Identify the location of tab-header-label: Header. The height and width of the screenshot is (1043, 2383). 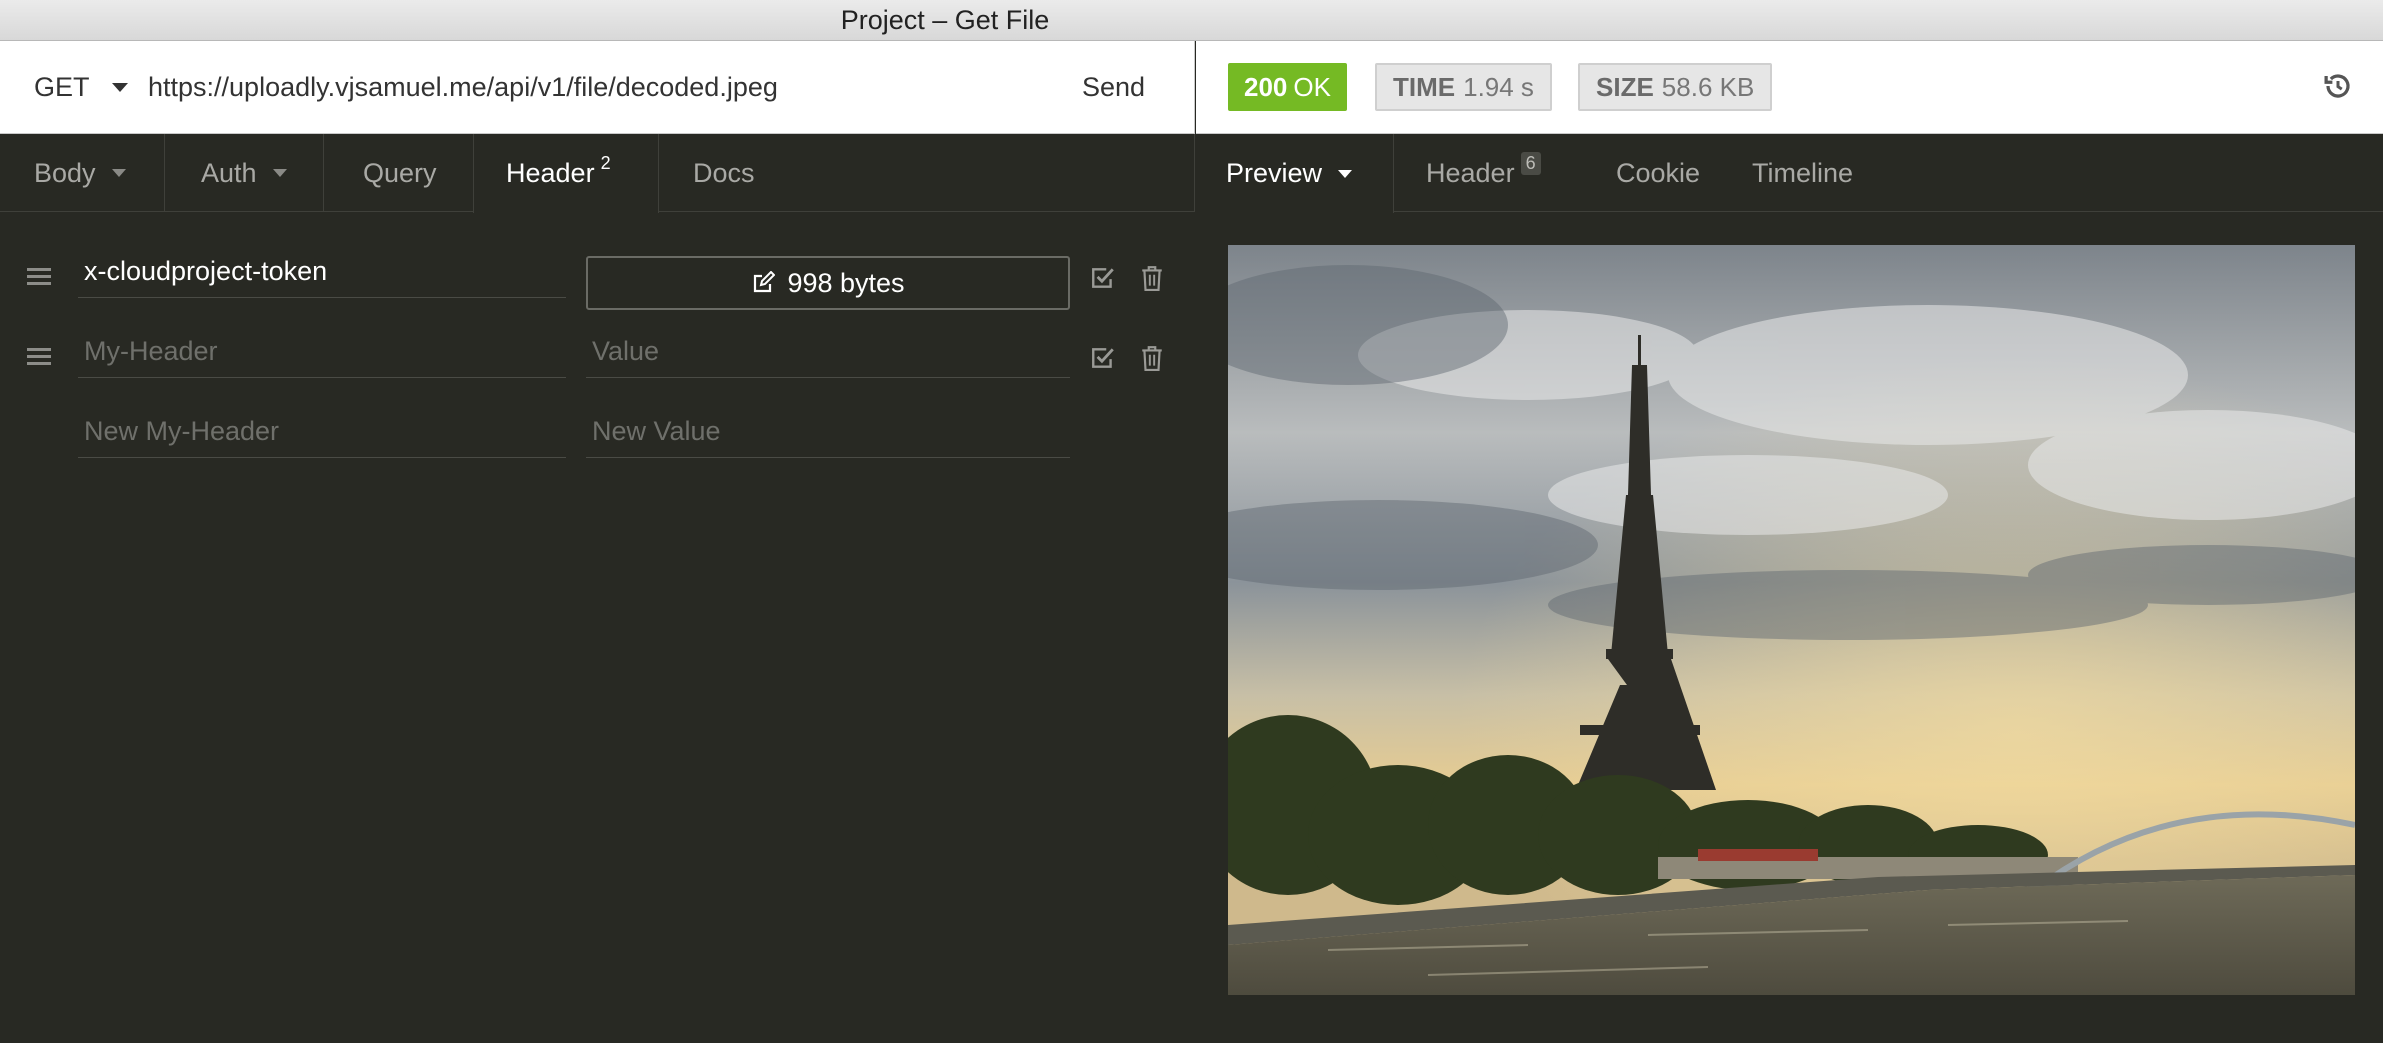
(550, 173).